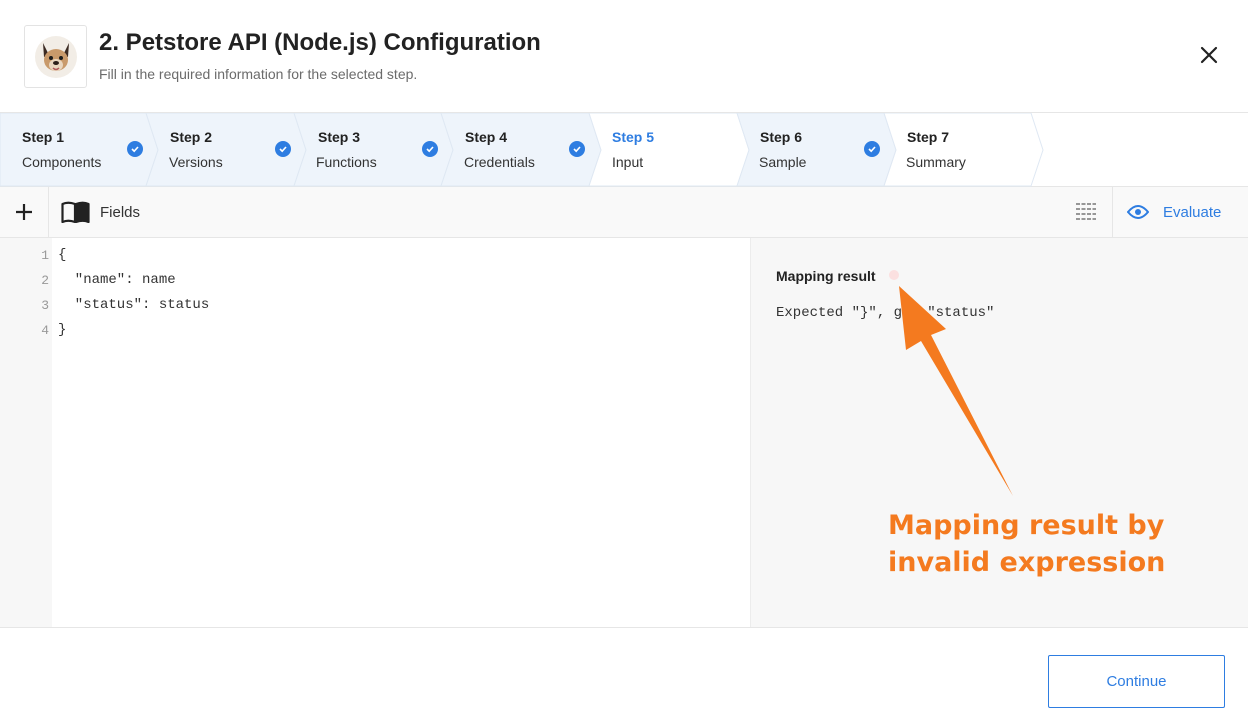  What do you see at coordinates (1192, 212) in the screenshot?
I see `evaluate-label: Evaluate` at bounding box center [1192, 212].